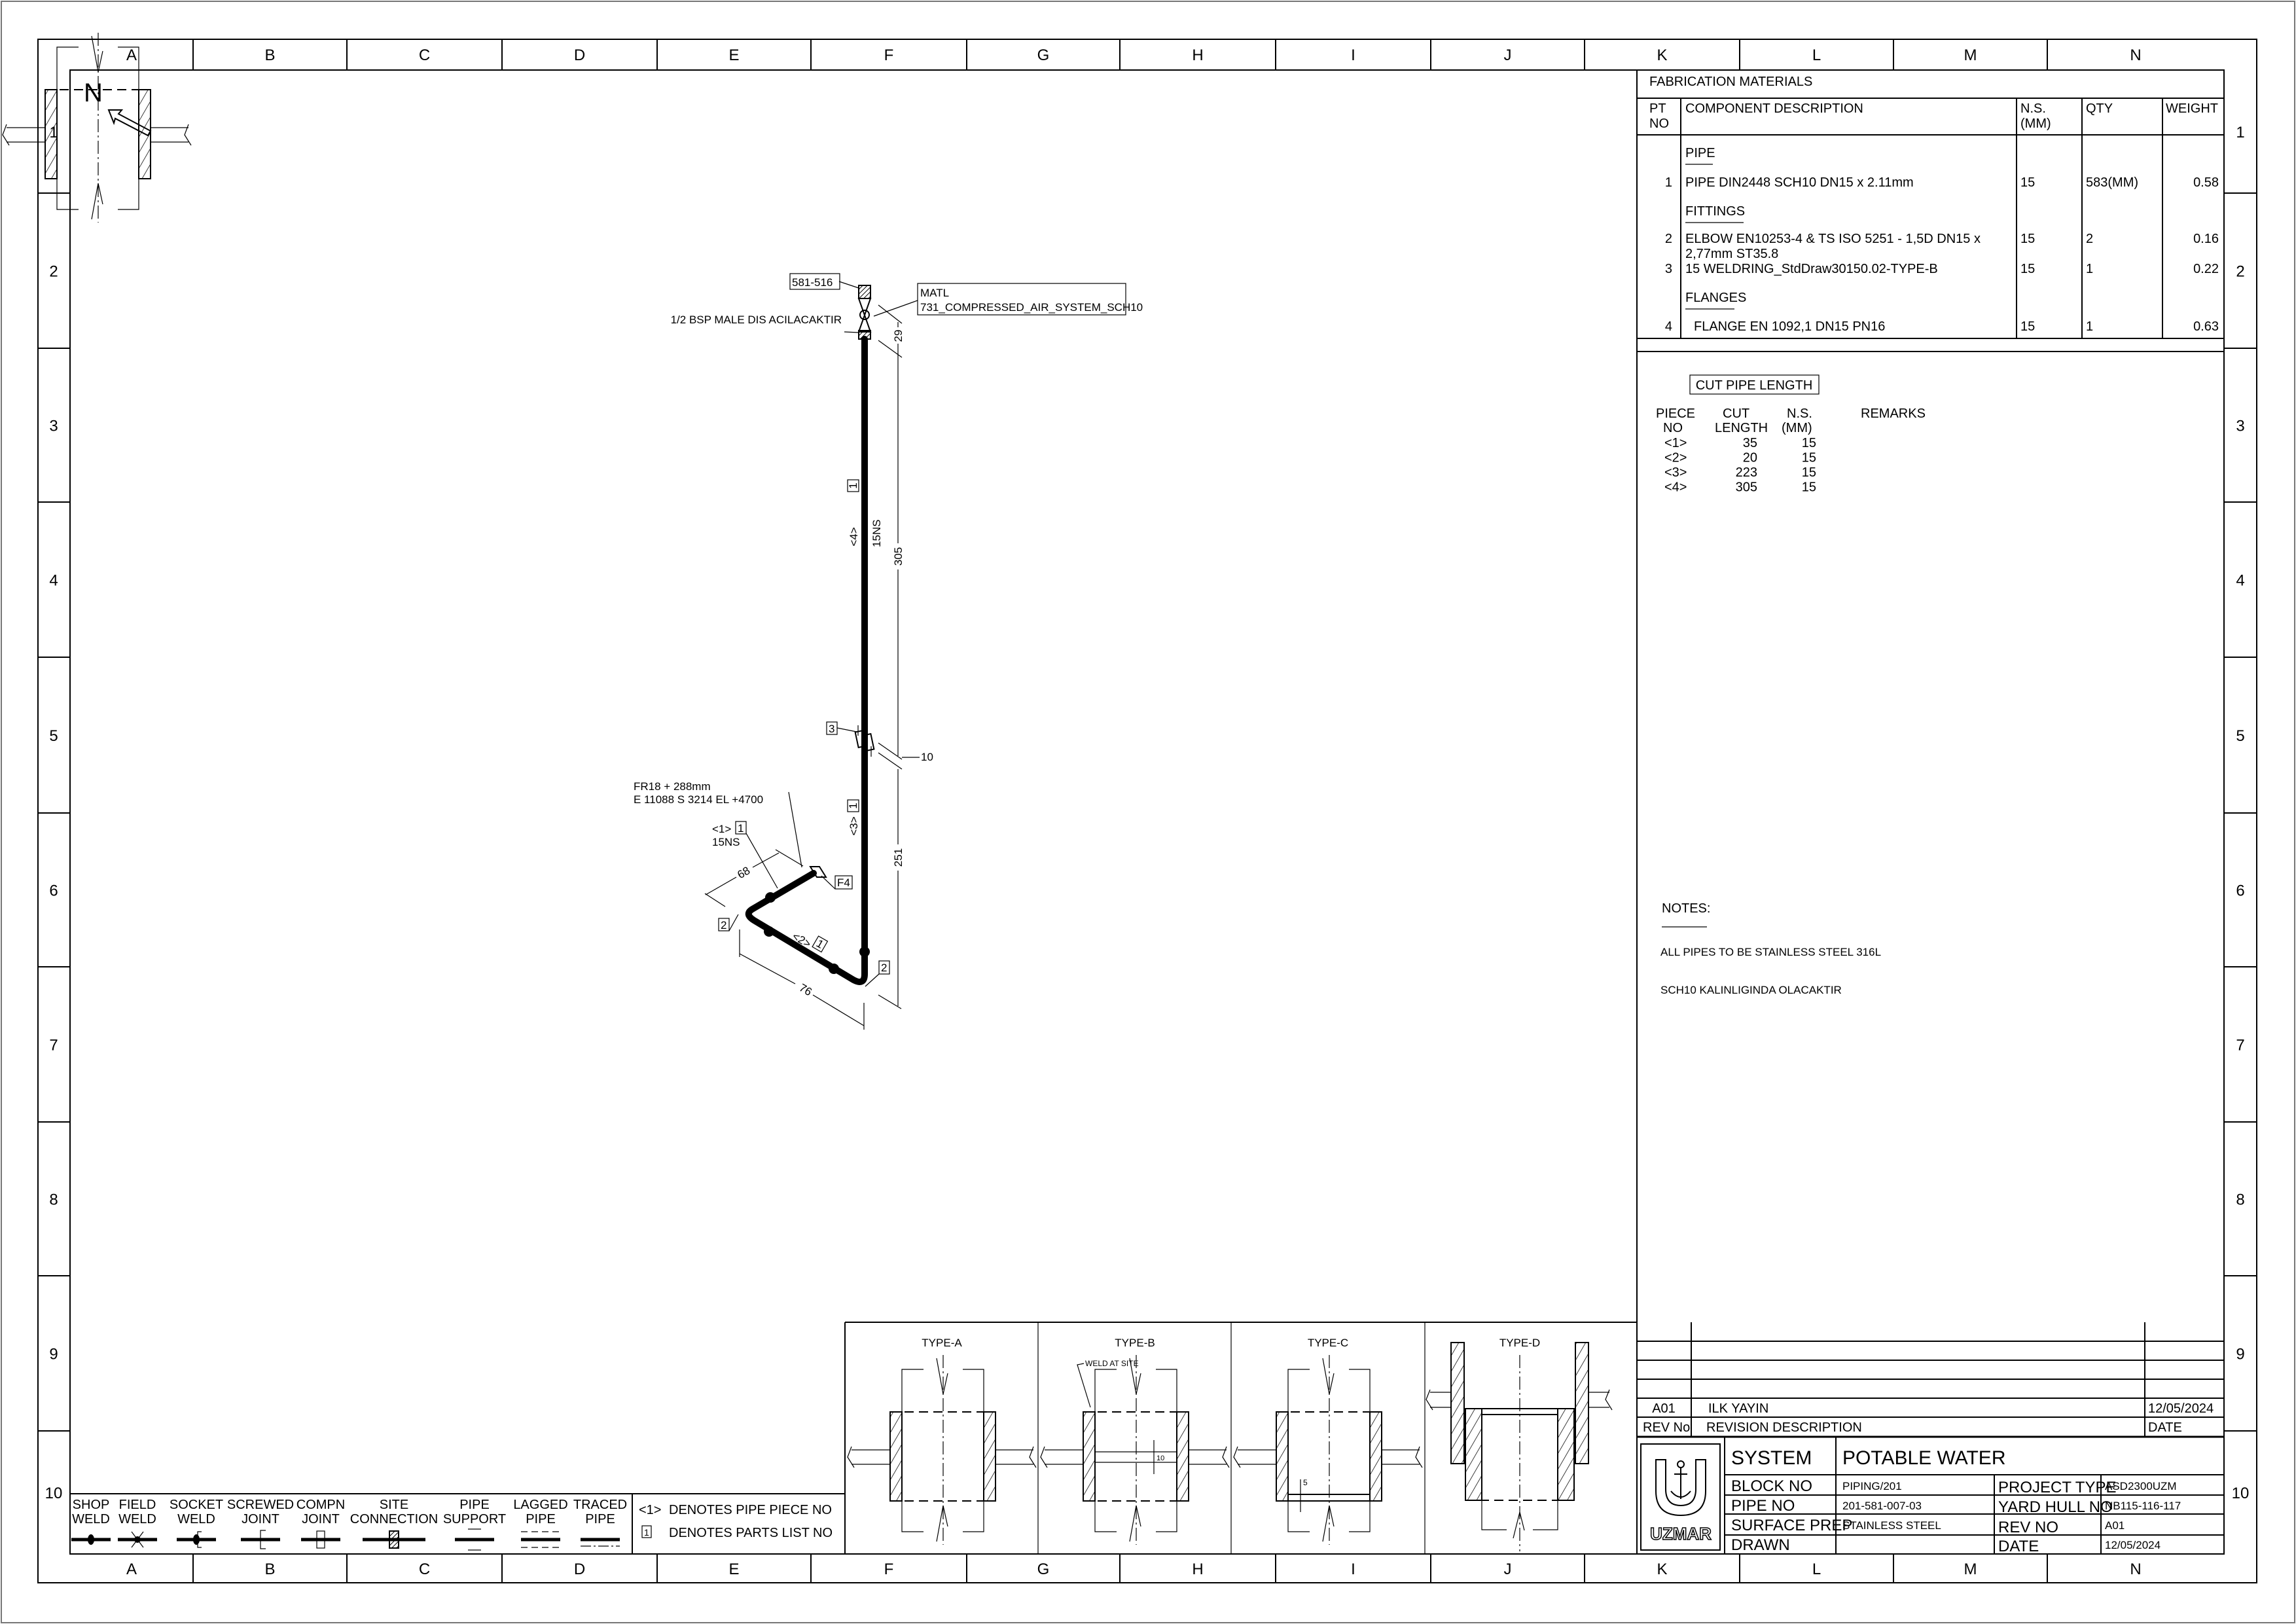 This screenshot has width=2296, height=1624. I want to click on legend-label: COMPN, so click(320, 1505).